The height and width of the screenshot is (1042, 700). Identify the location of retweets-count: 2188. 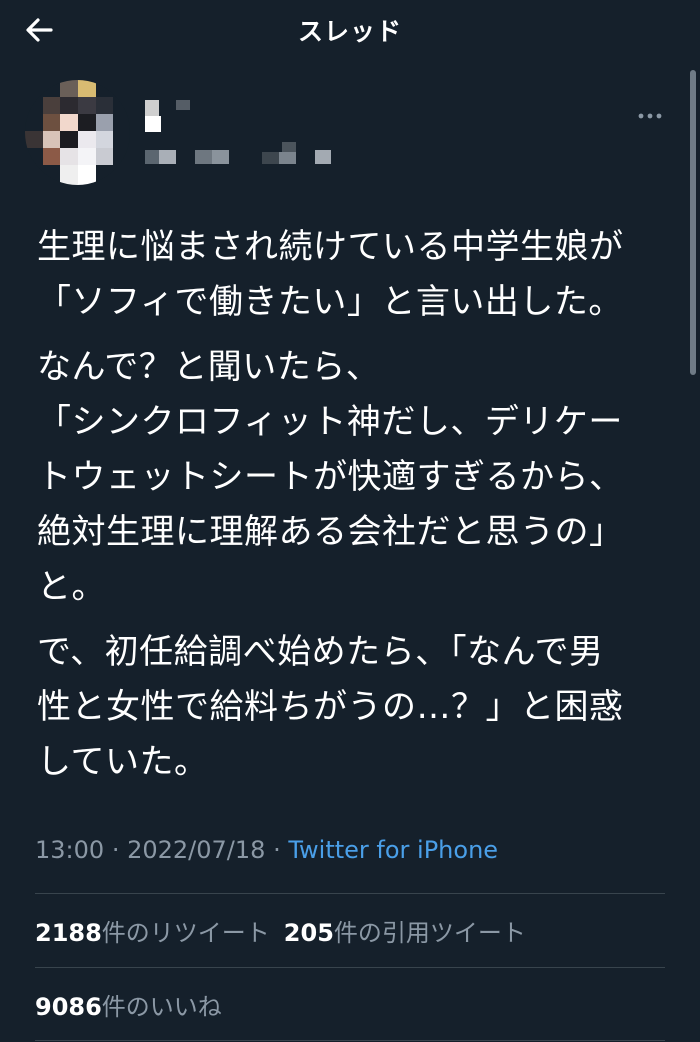
(68, 933).